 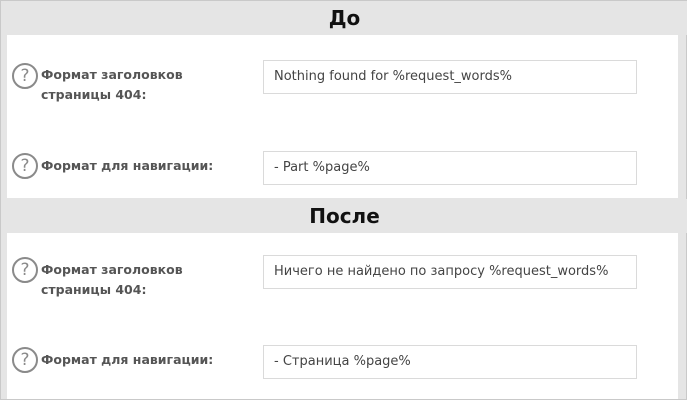 What do you see at coordinates (450, 168) in the screenshot?
I see `input-navigation-format: - Part %page%` at bounding box center [450, 168].